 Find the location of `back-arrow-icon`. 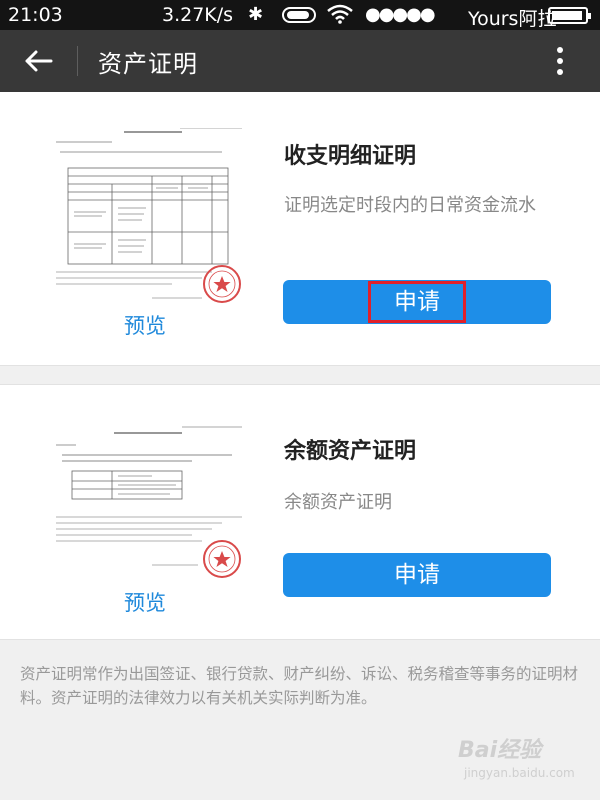

back-arrow-icon is located at coordinates (39, 61).